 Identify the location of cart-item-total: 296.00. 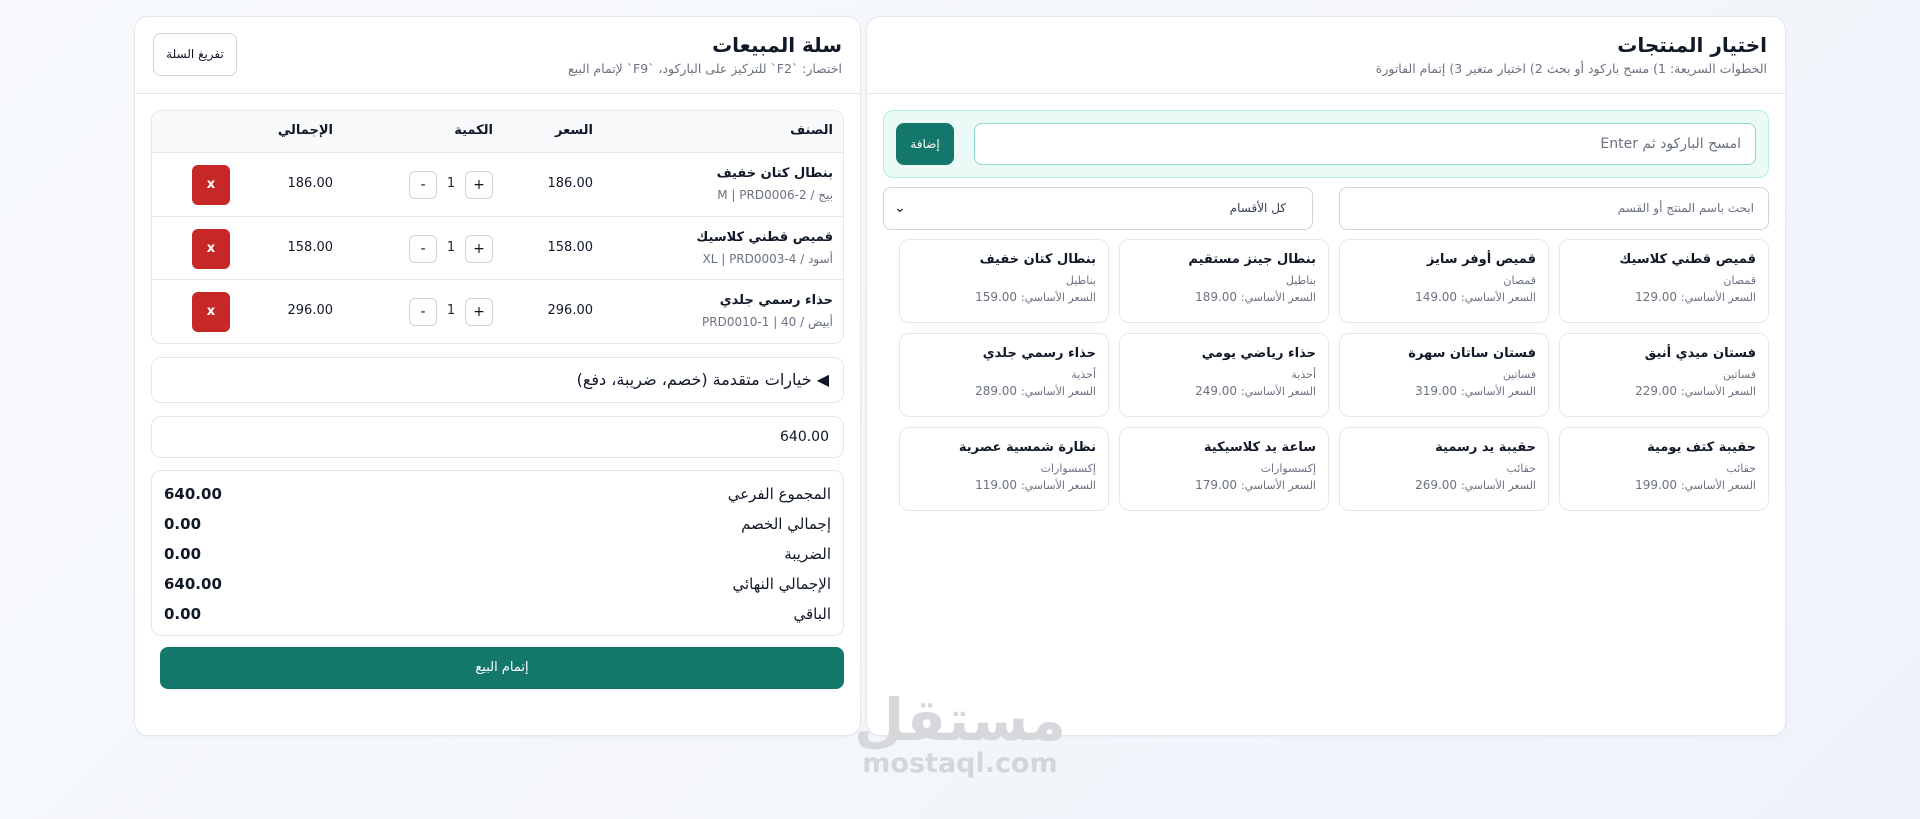
(310, 310).